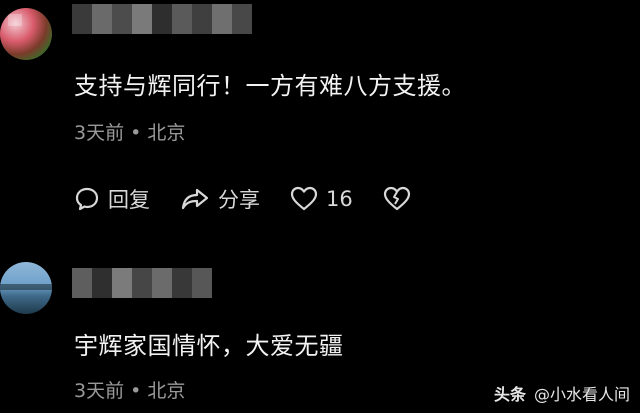 Image resolution: width=640 pixels, height=413 pixels. I want to click on heart-icon, so click(304, 198).